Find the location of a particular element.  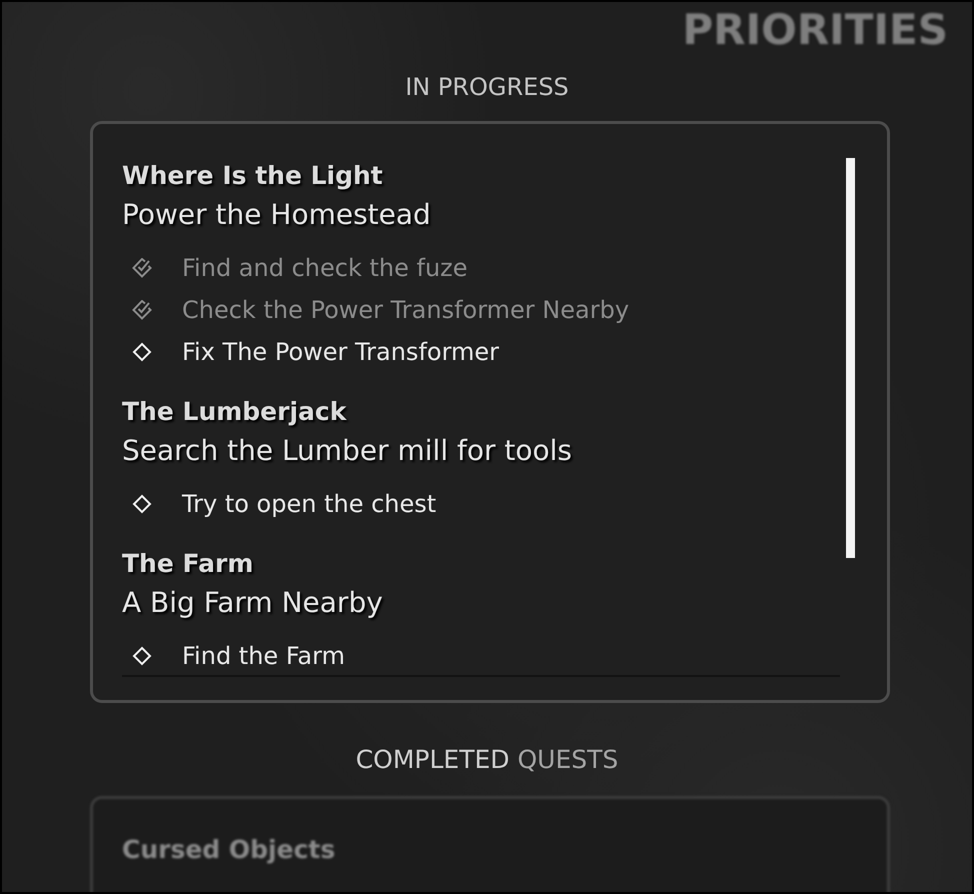

objective-text: Find the Farm is located at coordinates (263, 656).